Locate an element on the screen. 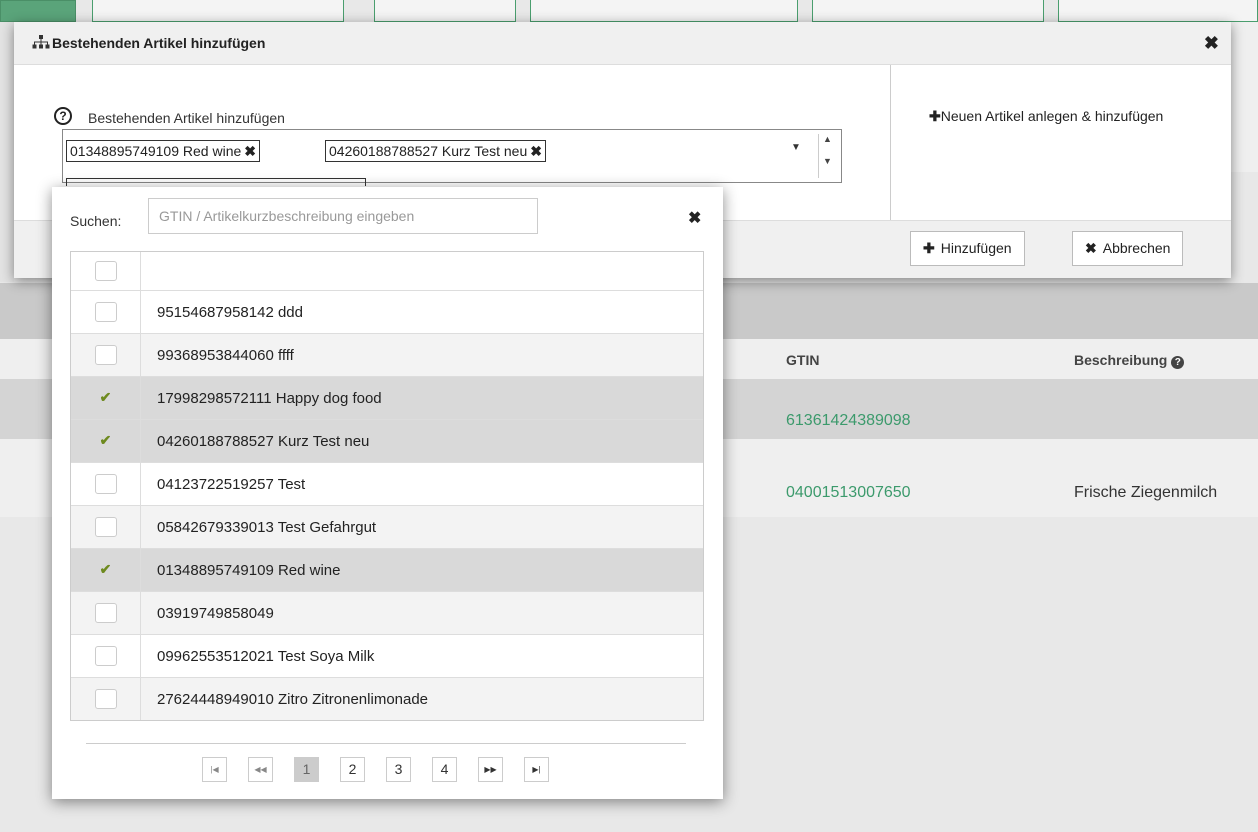 The width and height of the screenshot is (1258, 832). background-green-button is located at coordinates (38, 11).